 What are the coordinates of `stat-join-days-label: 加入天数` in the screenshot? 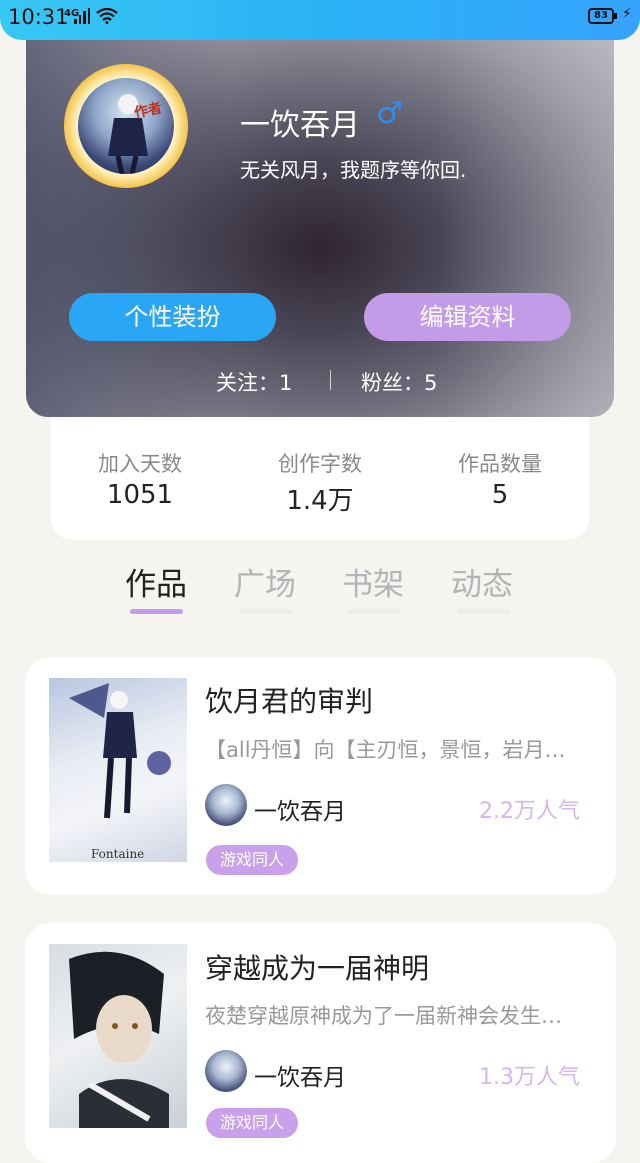 It's located at (140, 464).